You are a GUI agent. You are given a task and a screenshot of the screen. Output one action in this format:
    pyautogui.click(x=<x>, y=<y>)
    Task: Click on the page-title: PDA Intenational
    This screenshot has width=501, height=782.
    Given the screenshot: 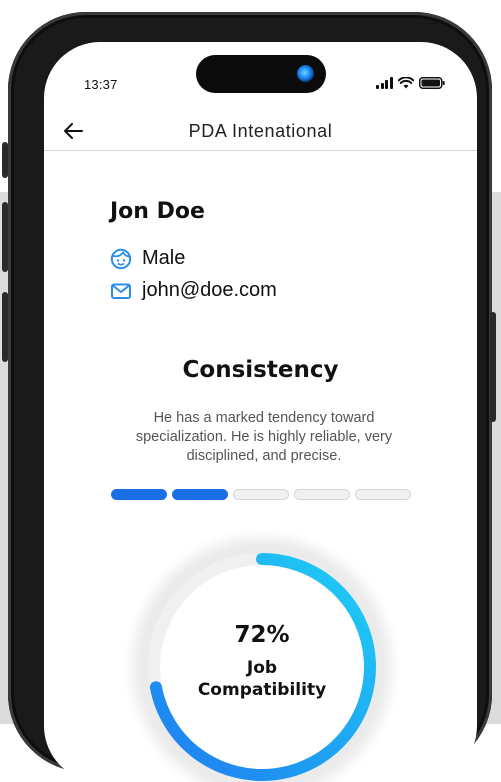 What is the action you would take?
    pyautogui.click(x=260, y=131)
    